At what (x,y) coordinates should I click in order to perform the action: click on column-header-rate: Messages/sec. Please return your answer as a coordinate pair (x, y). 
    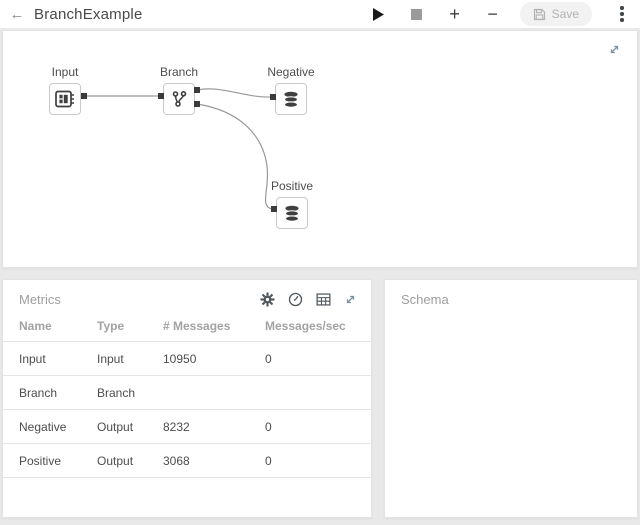
    Looking at the image, I should click on (310, 328).